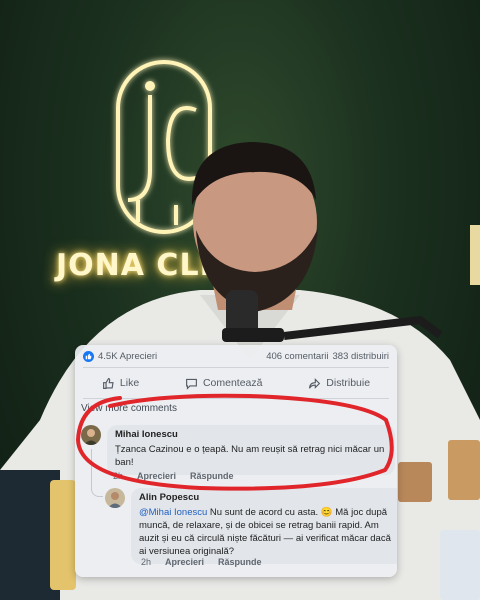 The image size is (480, 600). I want to click on comment-author: Alin Popescu, so click(268, 497).